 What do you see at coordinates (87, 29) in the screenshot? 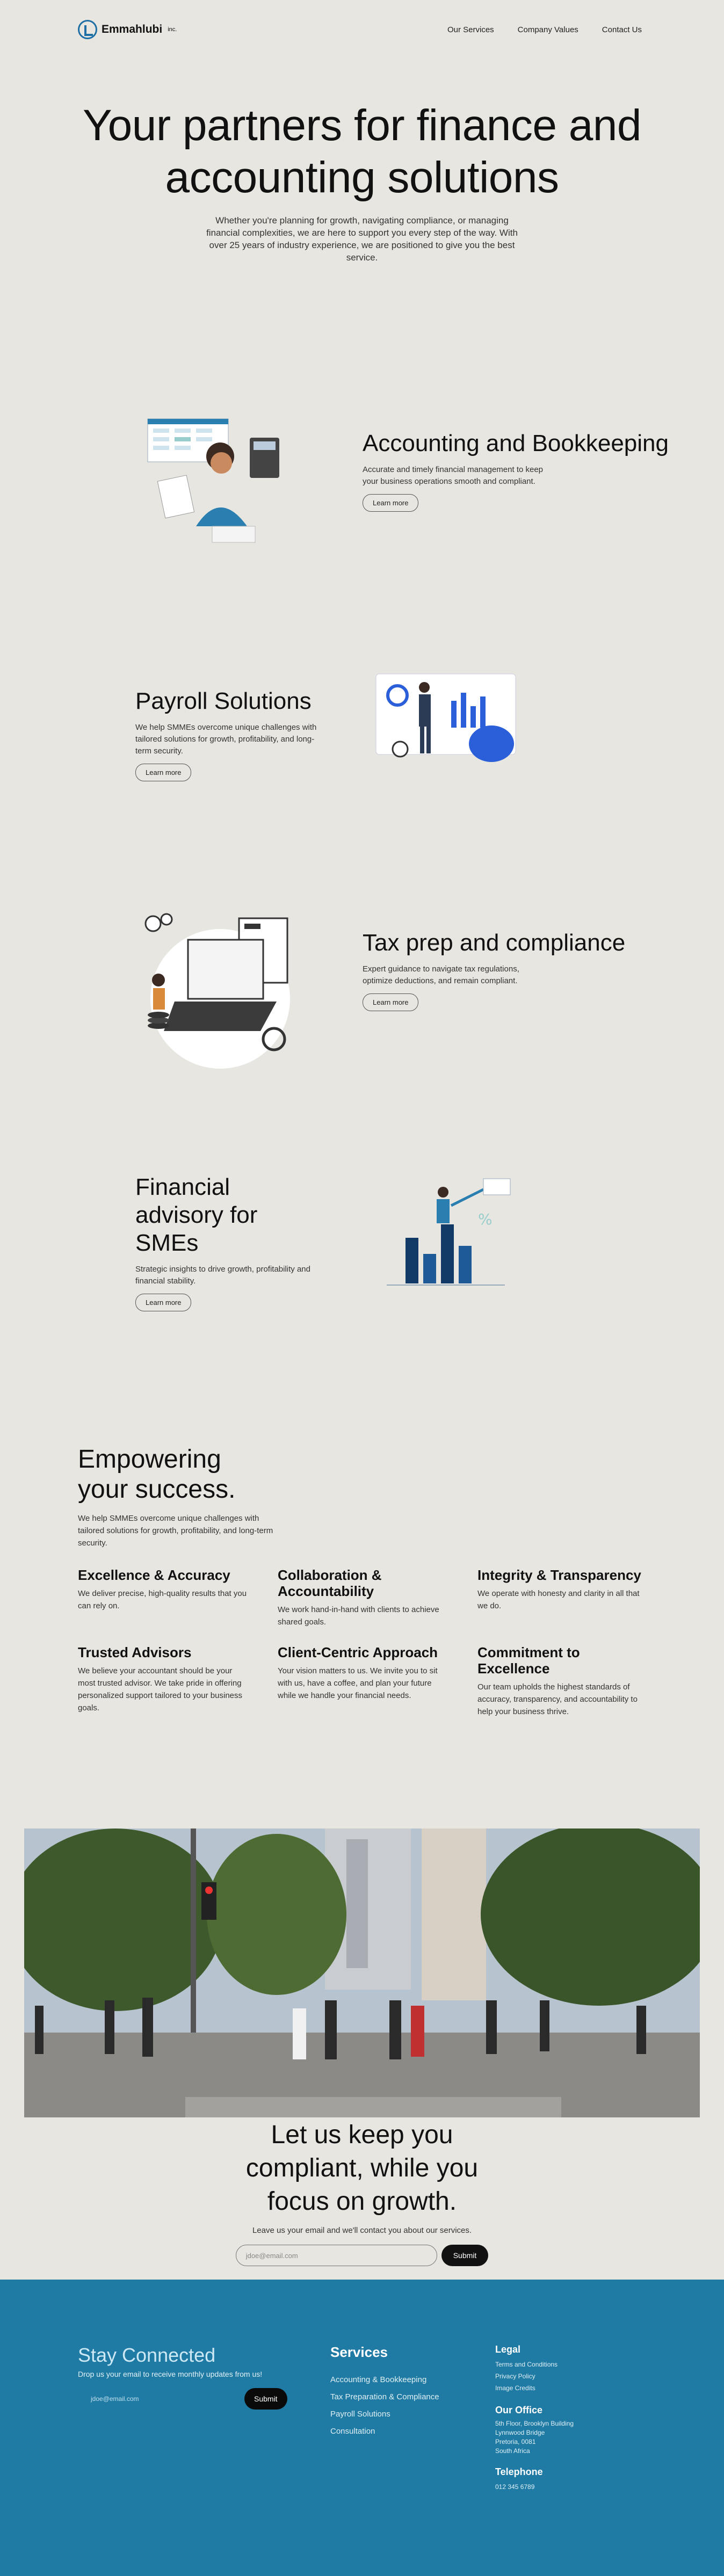
I see `brand-logo-icon` at bounding box center [87, 29].